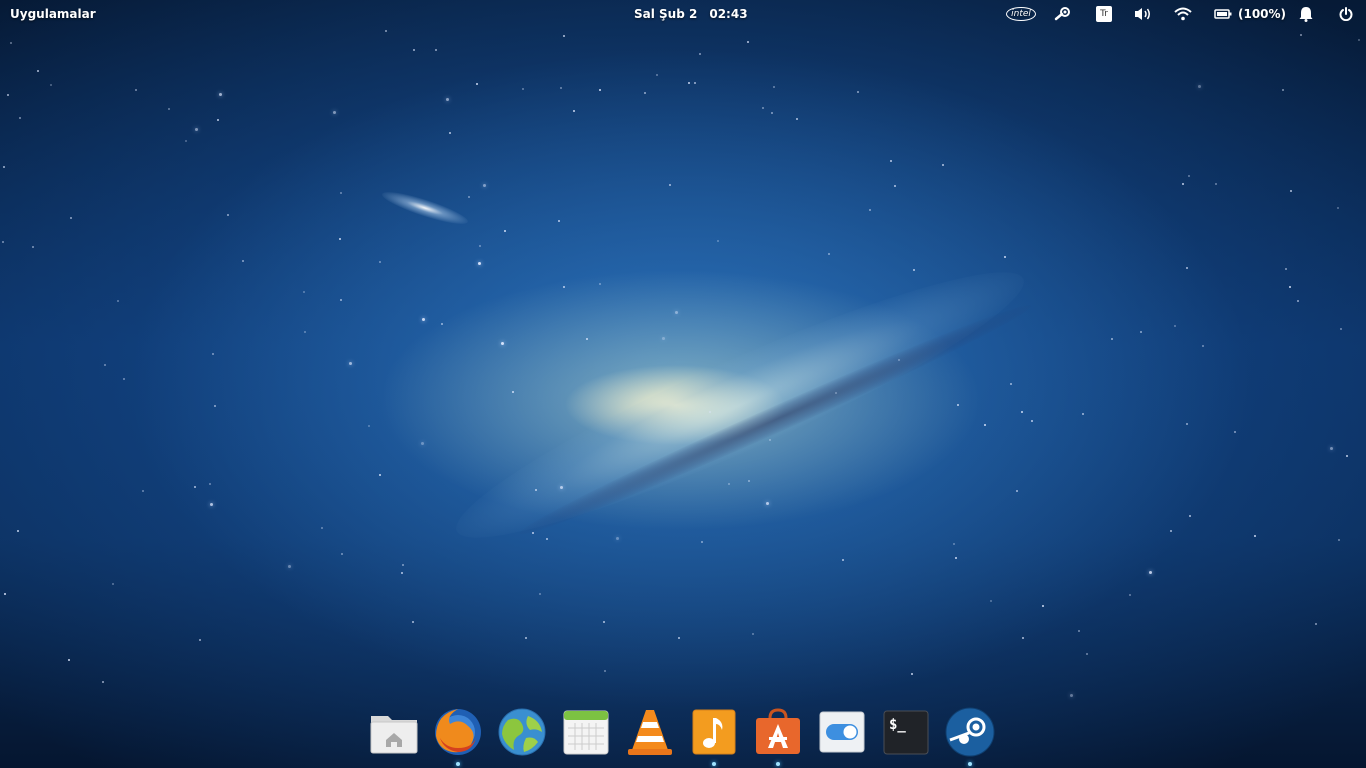  What do you see at coordinates (1223, 14) in the screenshot?
I see `battery-icon` at bounding box center [1223, 14].